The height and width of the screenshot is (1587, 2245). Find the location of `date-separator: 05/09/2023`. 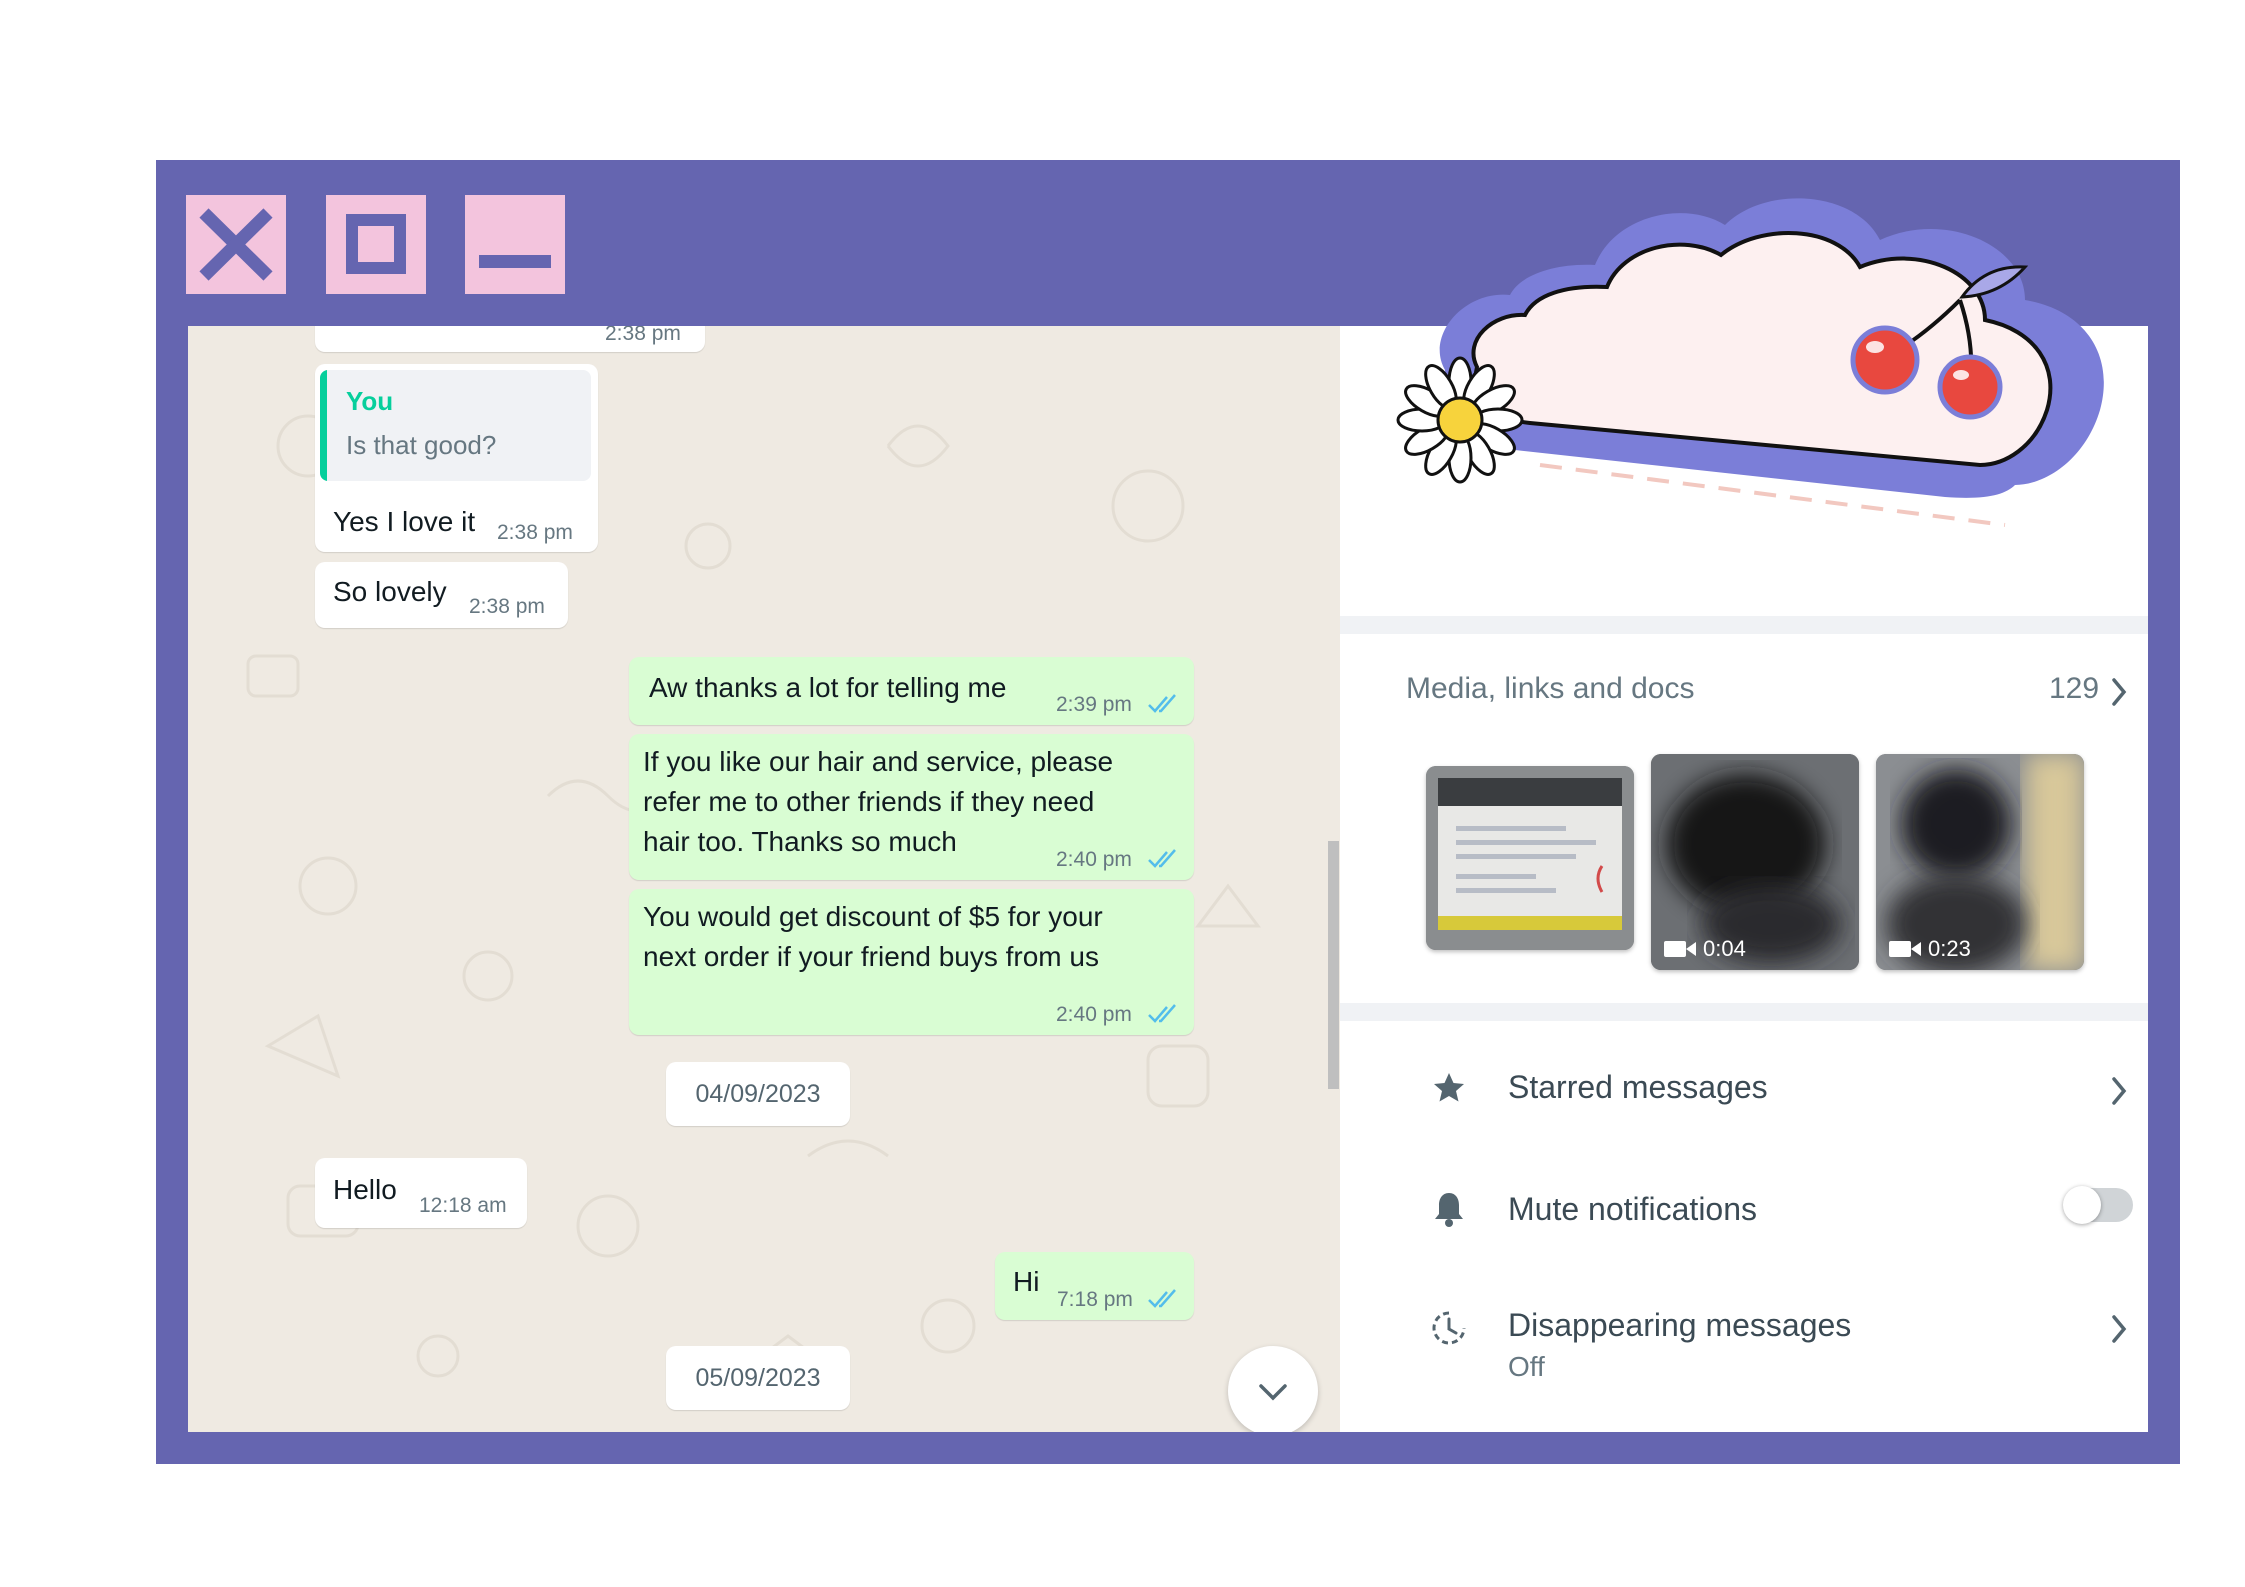

date-separator: 05/09/2023 is located at coordinates (758, 1378).